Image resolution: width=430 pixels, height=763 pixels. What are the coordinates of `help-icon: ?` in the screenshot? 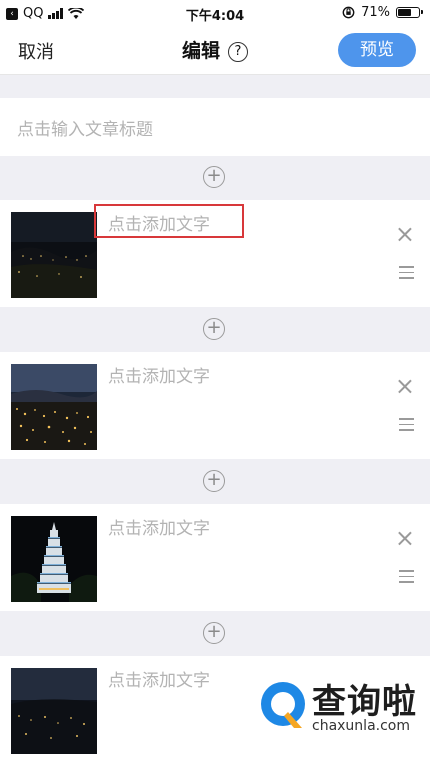 It's located at (238, 52).